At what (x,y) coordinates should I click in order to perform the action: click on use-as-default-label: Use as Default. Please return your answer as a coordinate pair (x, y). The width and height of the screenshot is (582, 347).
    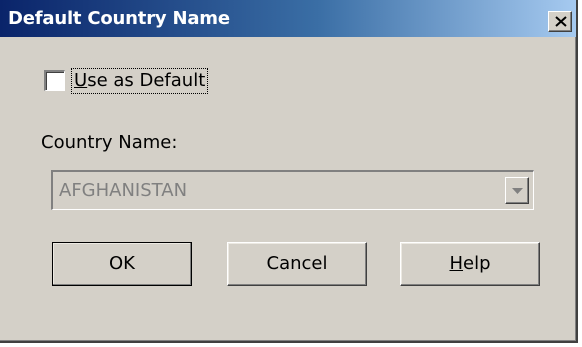
    Looking at the image, I should click on (140, 81).